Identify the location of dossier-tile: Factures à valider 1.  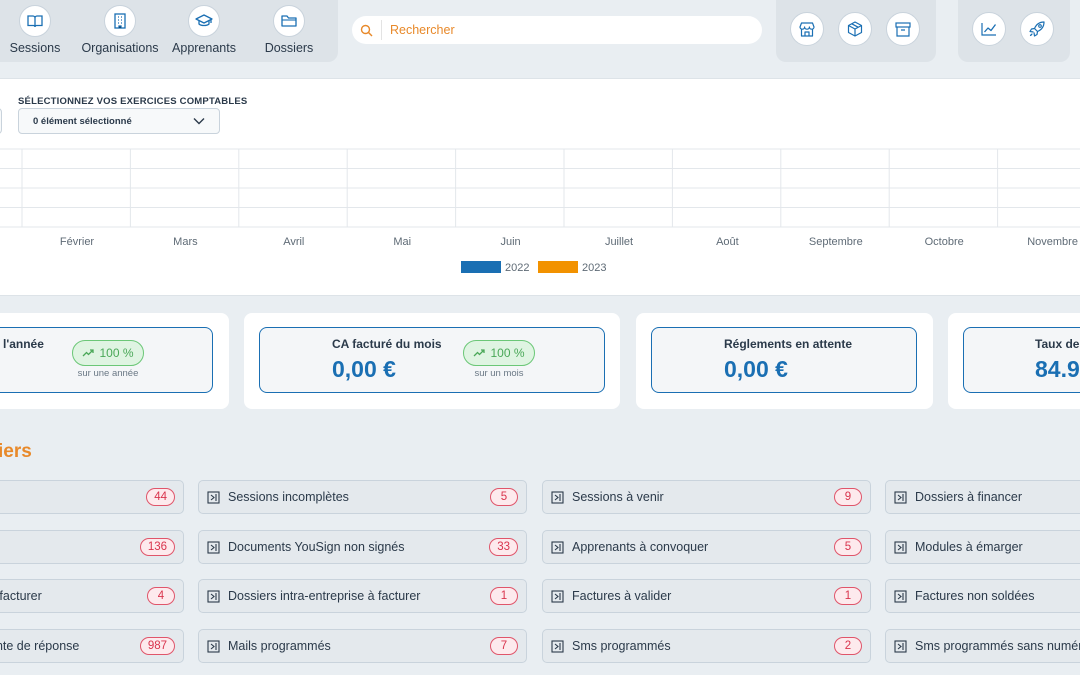
(706, 596).